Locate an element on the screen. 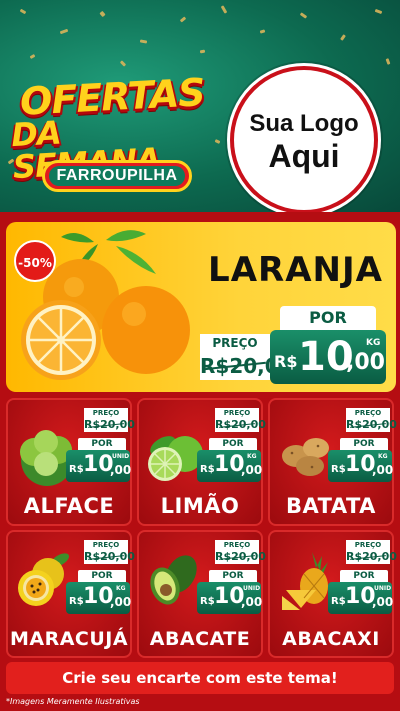 This screenshot has width=400, height=711. product-name: BATATA is located at coordinates (331, 506).